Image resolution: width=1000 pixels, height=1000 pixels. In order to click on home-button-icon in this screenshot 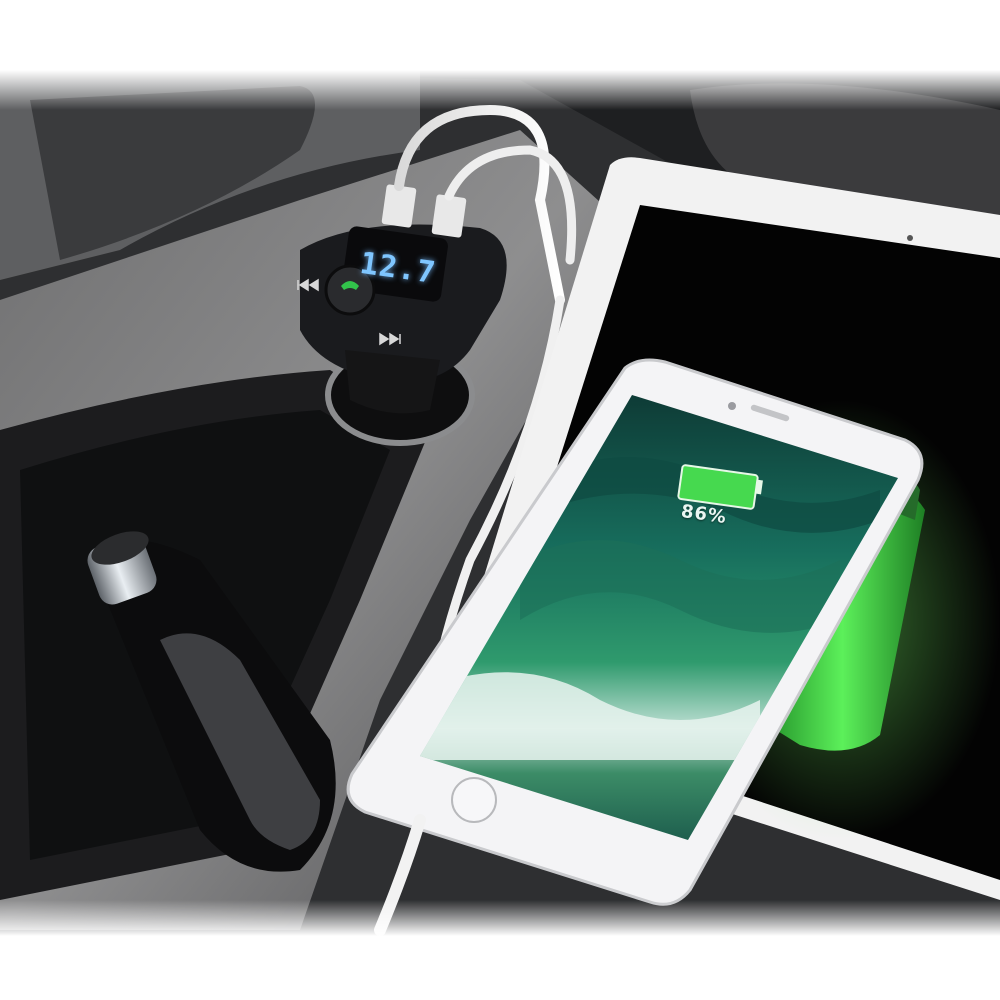, I will do `click(474, 800)`.